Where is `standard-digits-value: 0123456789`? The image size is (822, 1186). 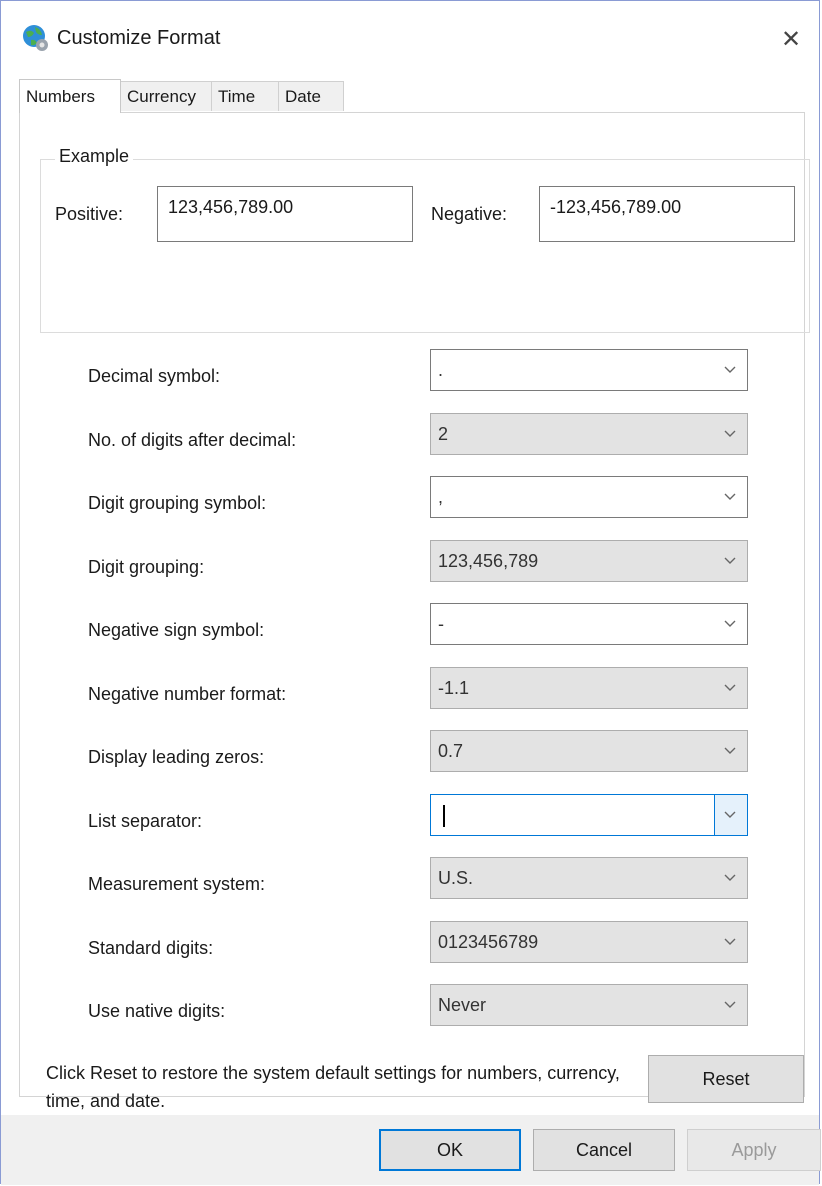
standard-digits-value: 0123456789 is located at coordinates (488, 941).